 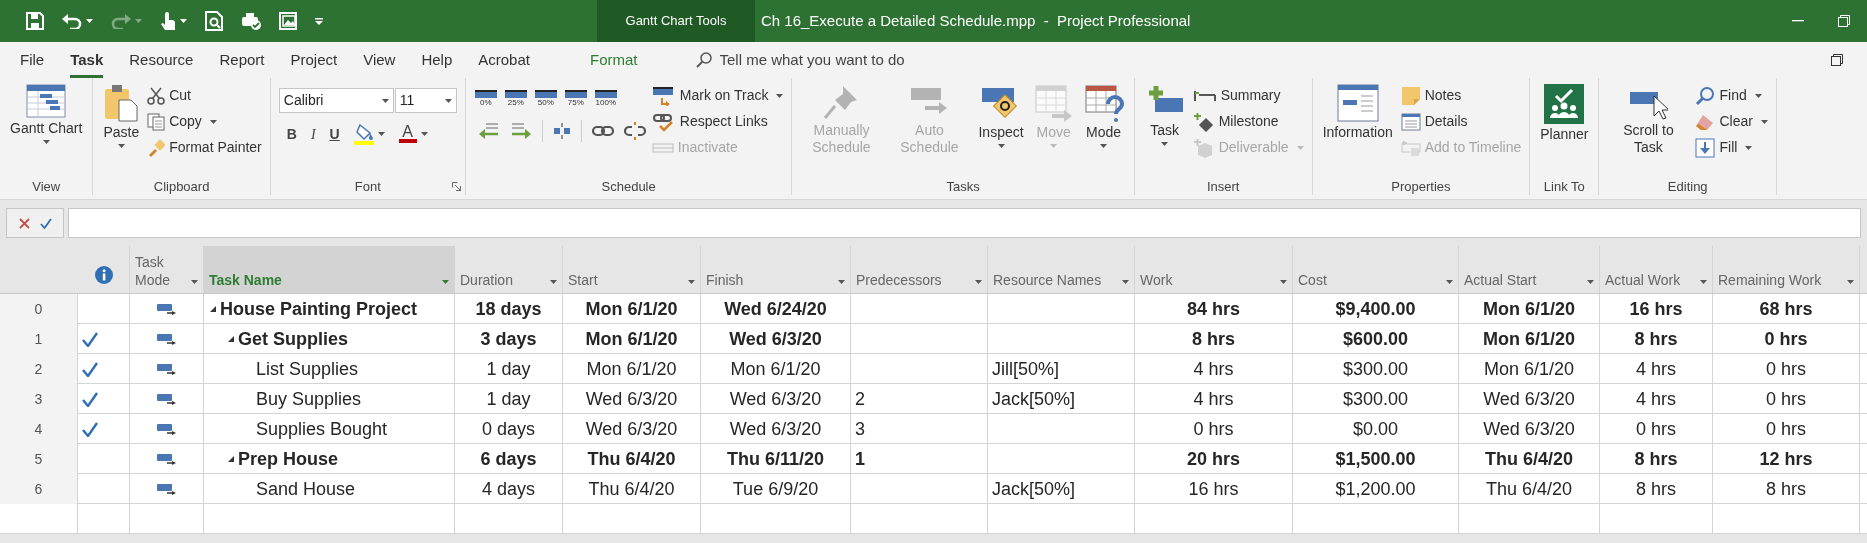 I want to click on ribbon-button: Gantt Chart, so click(x=46, y=113).